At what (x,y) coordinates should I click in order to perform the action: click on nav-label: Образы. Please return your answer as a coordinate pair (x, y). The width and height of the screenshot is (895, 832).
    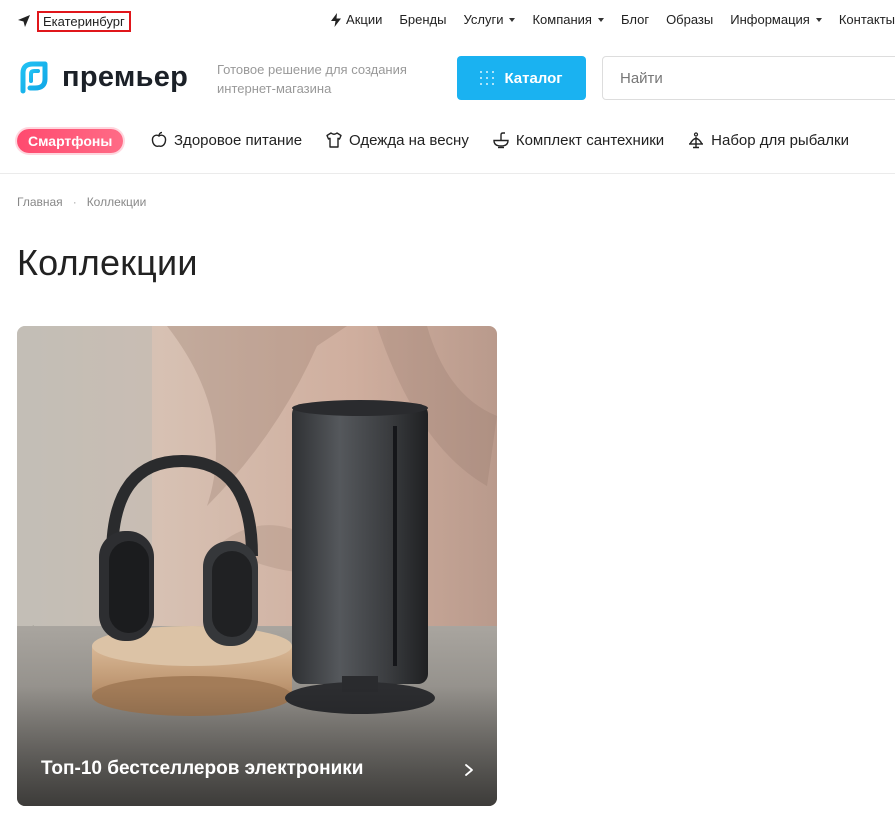
    Looking at the image, I should click on (690, 19).